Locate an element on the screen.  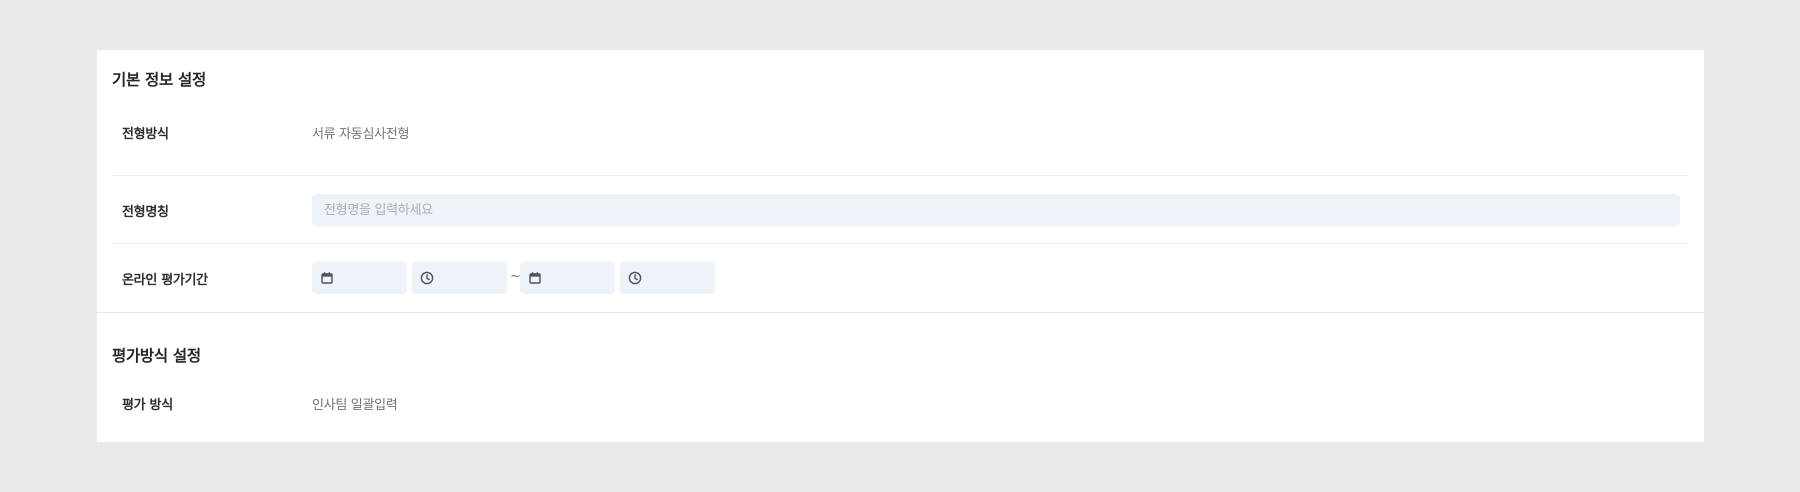
screening-name-row: 전형명칭 is located at coordinates (900, 210).